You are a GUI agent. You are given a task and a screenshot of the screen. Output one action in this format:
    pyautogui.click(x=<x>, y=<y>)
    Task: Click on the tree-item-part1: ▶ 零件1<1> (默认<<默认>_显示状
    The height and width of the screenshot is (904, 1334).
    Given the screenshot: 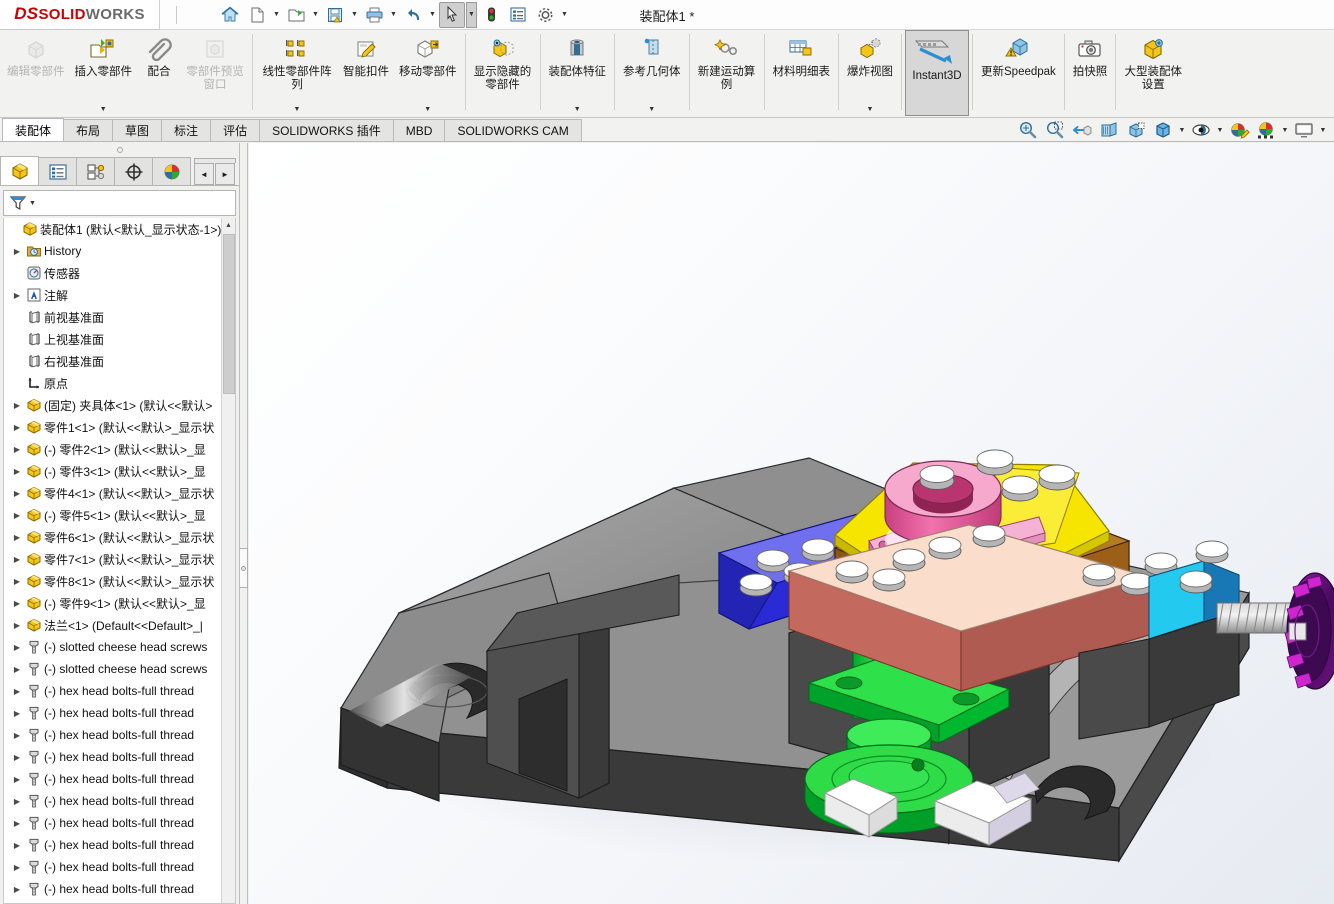 What is the action you would take?
    pyautogui.click(x=119, y=427)
    